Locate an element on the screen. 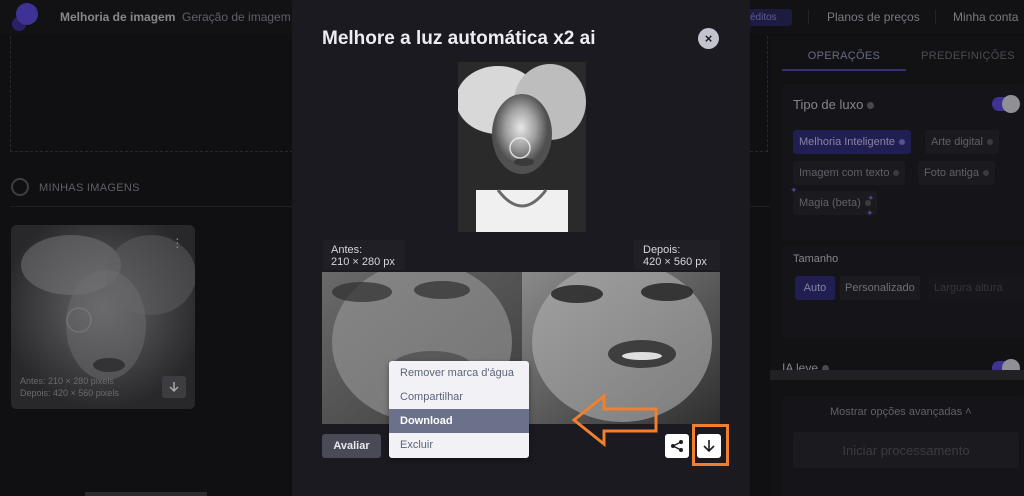 This screenshot has height=496, width=1024. annotation-highlight-box is located at coordinates (710, 445).